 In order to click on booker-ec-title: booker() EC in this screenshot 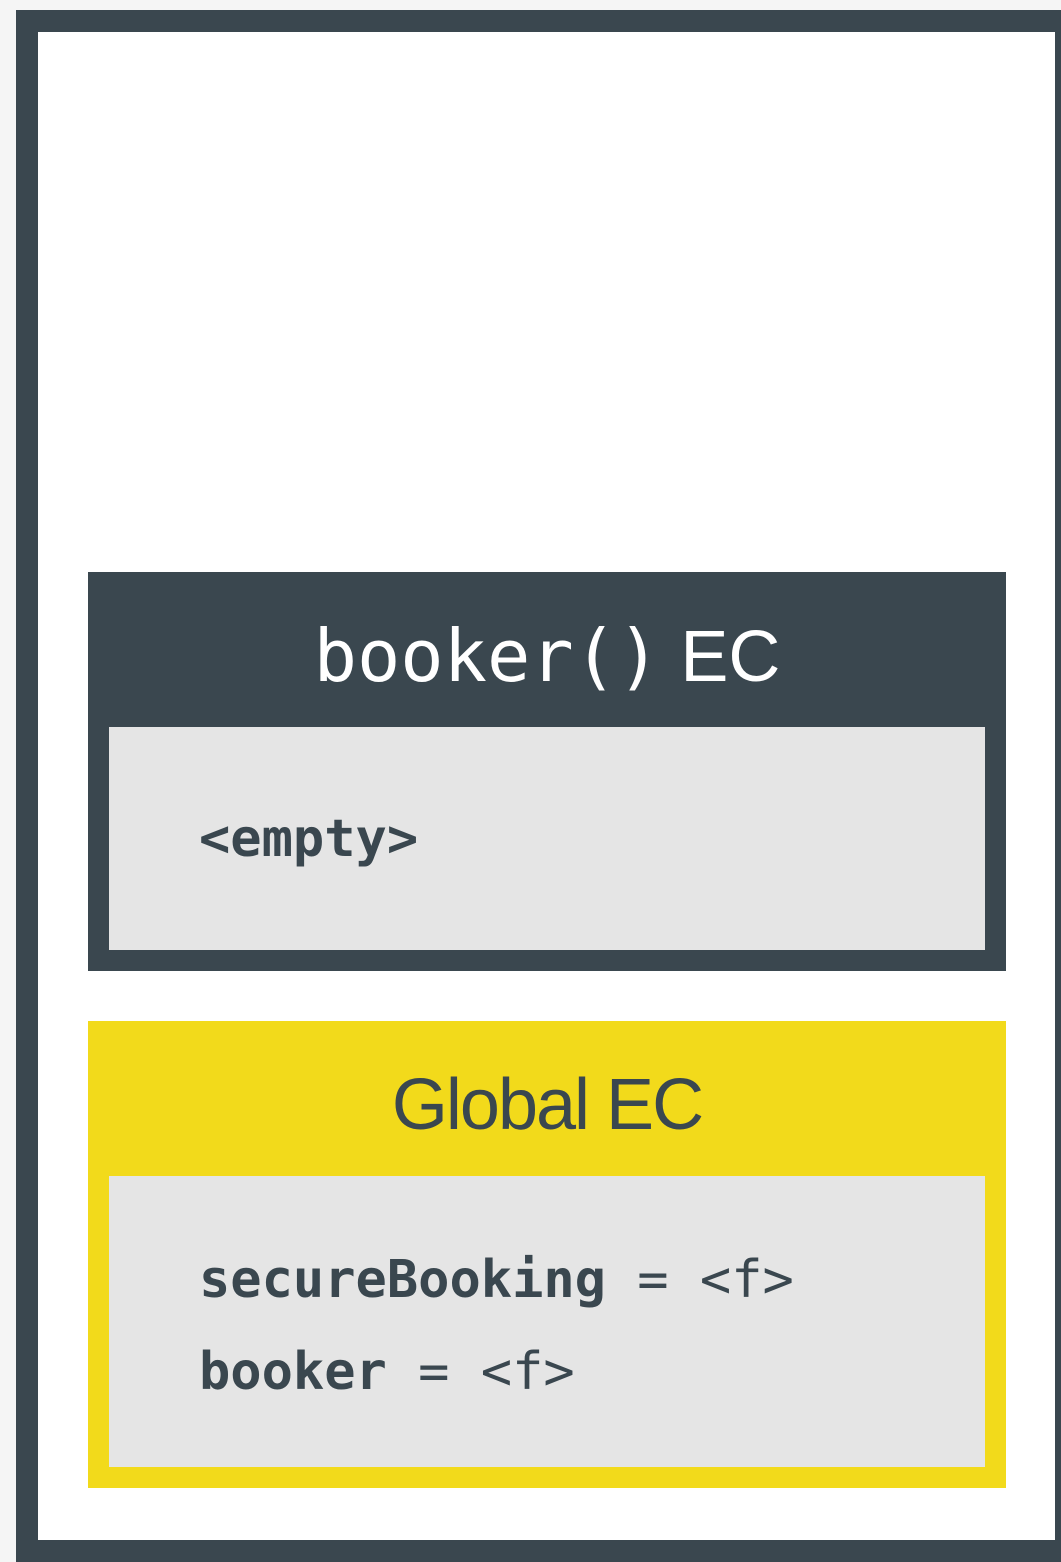, I will do `click(547, 656)`.